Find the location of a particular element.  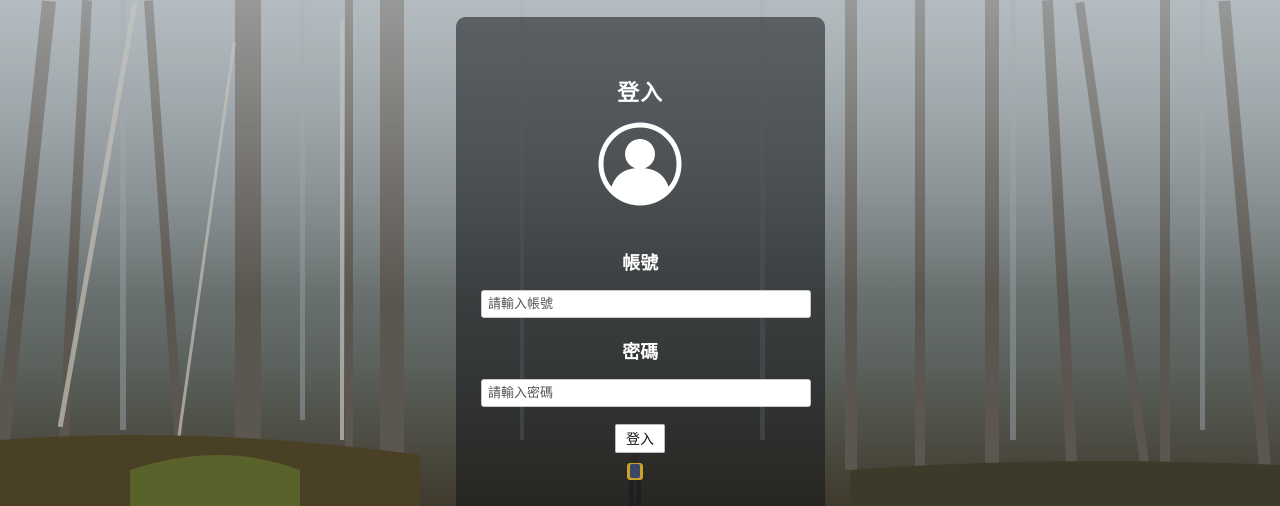

login-title: 登入 is located at coordinates (640, 93).